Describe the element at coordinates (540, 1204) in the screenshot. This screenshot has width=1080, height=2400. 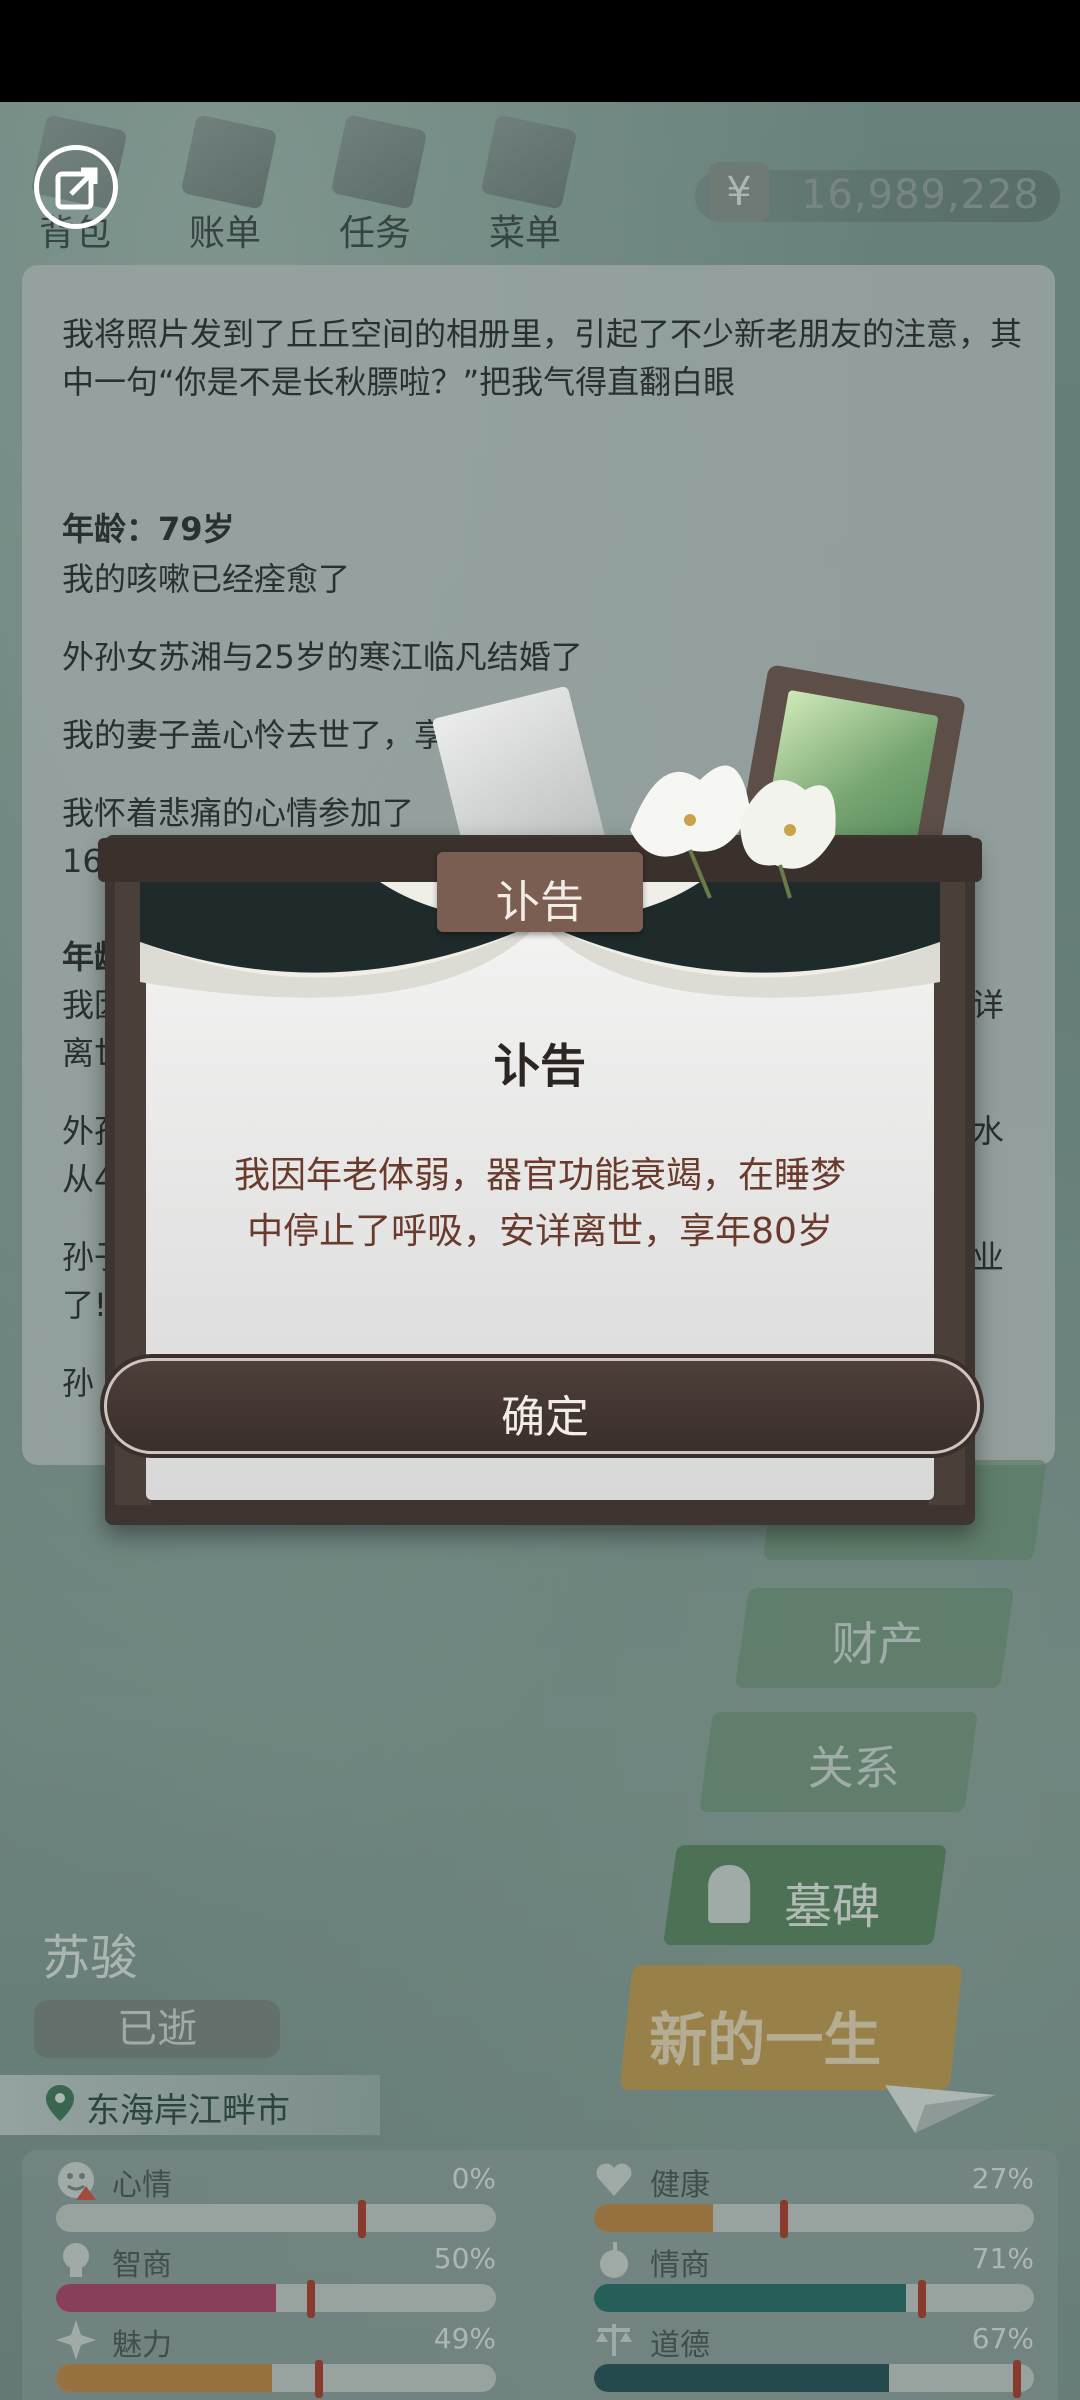
I see `obituary-body: 我因年老体弱，器官功能衰竭，在睡梦 中停止了呼吸，安详离世，享年80岁` at that location.